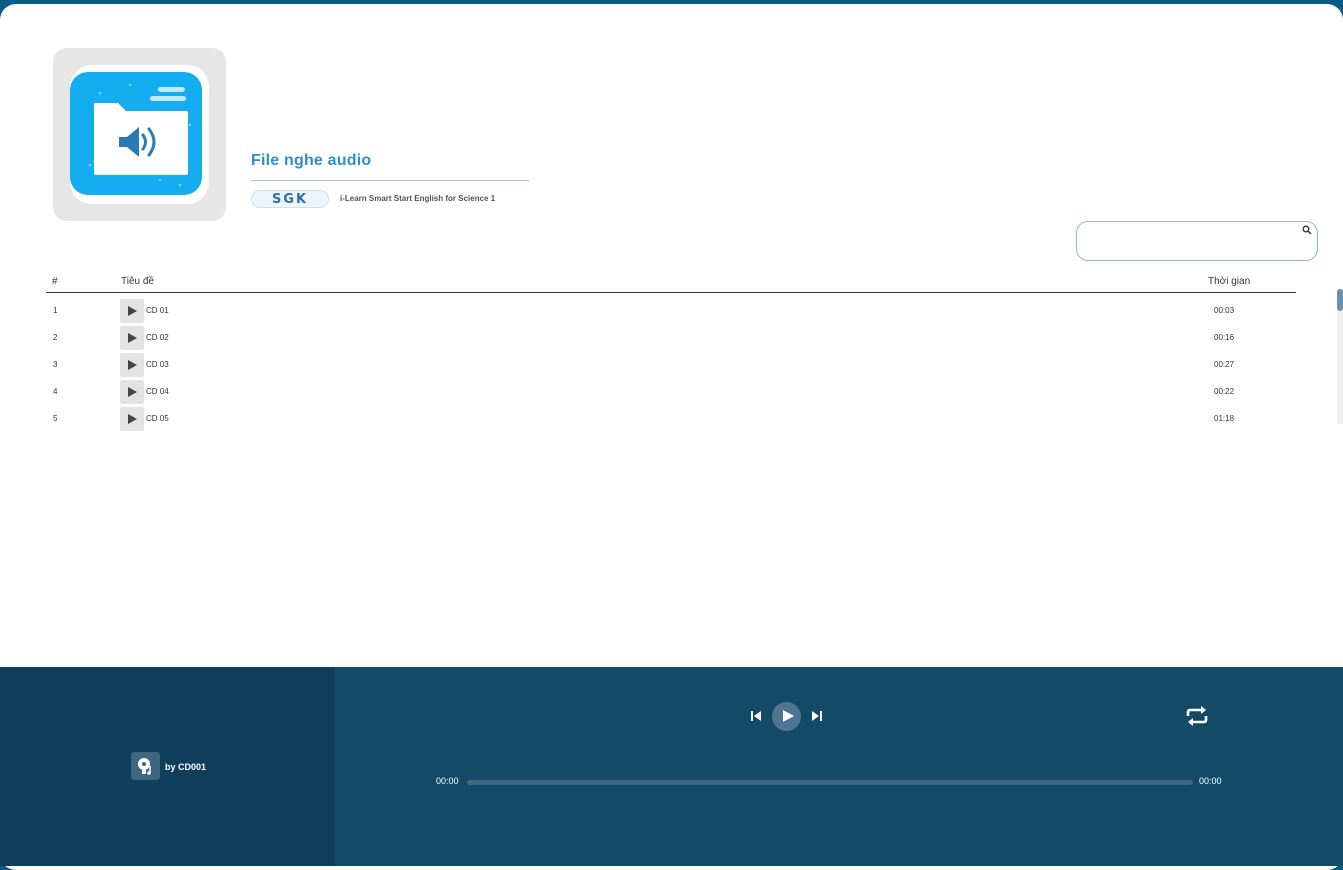 The image size is (1343, 870). Describe the element at coordinates (1224, 337) in the screenshot. I see `track-duration: 00:16` at that location.